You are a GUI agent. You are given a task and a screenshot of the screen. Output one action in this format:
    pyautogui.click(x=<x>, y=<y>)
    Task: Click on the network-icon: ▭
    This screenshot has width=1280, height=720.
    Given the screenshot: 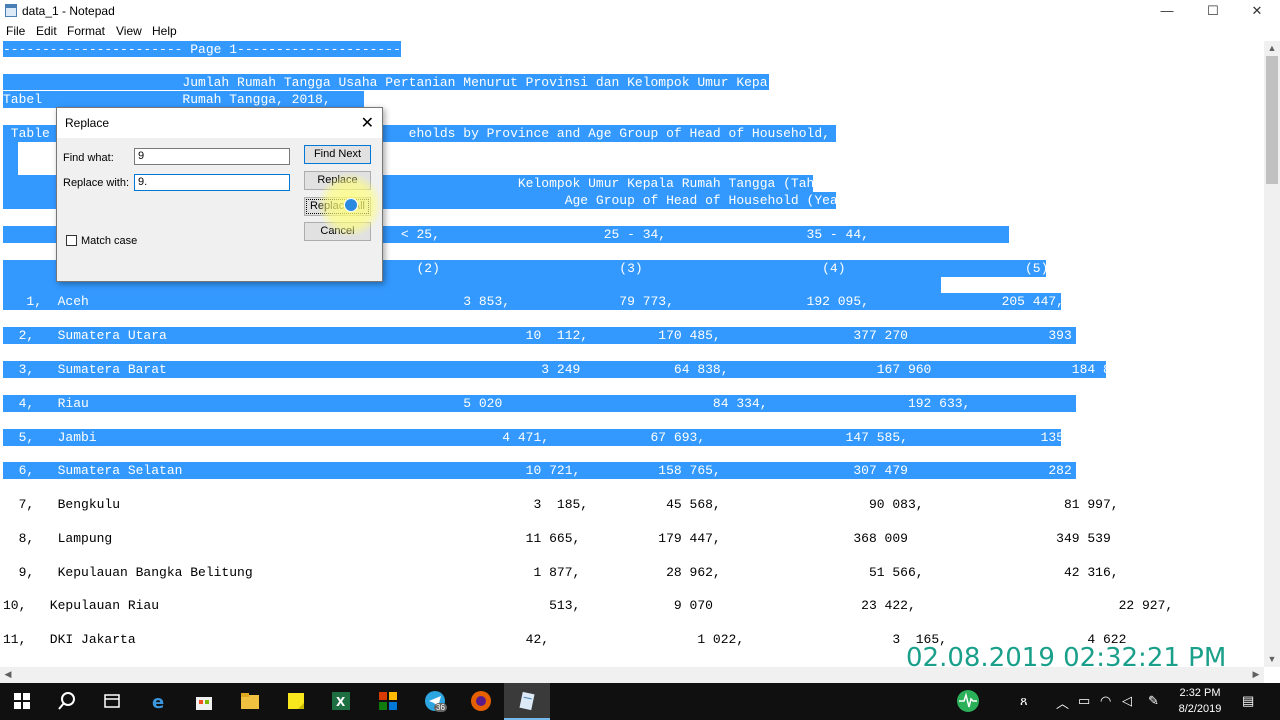 What is the action you would take?
    pyautogui.click(x=1084, y=701)
    